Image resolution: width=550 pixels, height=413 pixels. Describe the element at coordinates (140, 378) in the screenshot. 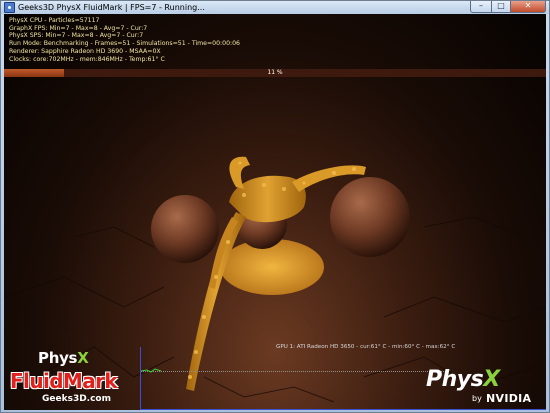

I see `graph-y-axis` at that location.